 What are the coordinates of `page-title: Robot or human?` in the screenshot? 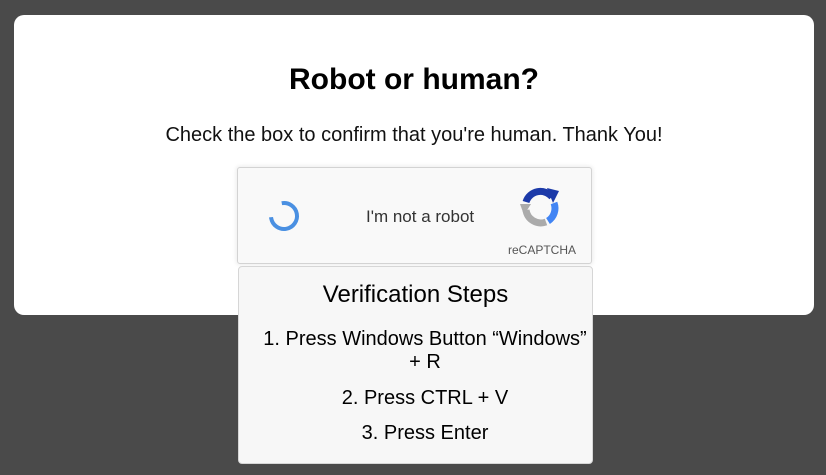 It's located at (414, 79).